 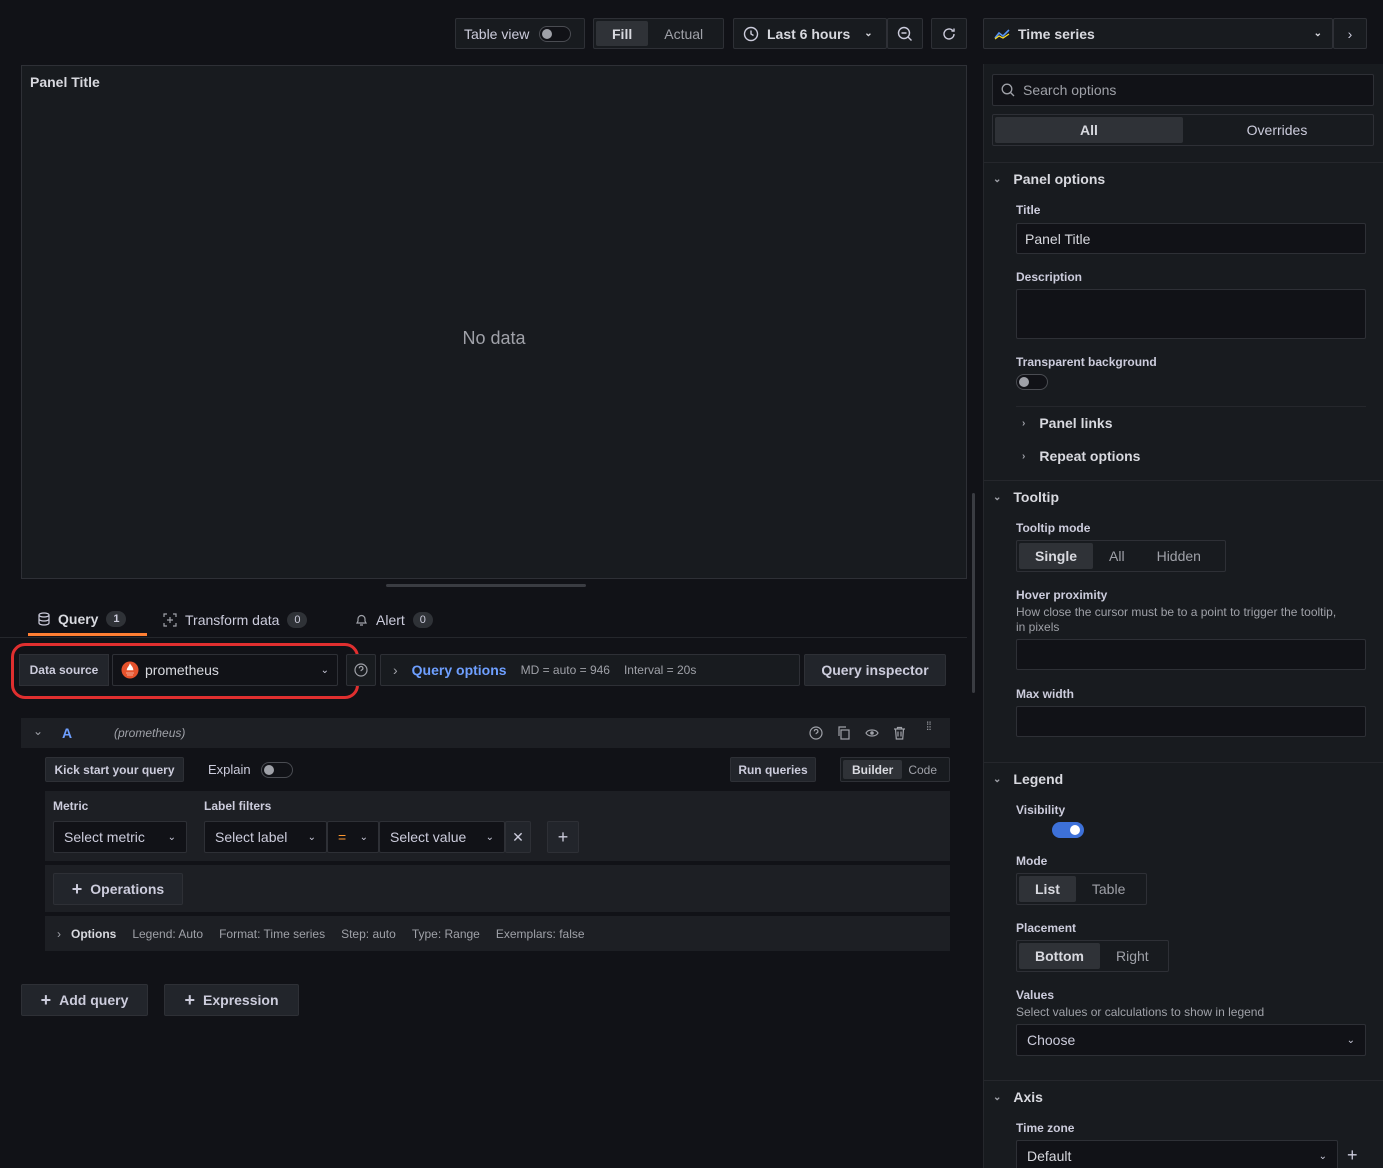 What do you see at coordinates (773, 769) in the screenshot?
I see `run-queries-button: Run queries` at bounding box center [773, 769].